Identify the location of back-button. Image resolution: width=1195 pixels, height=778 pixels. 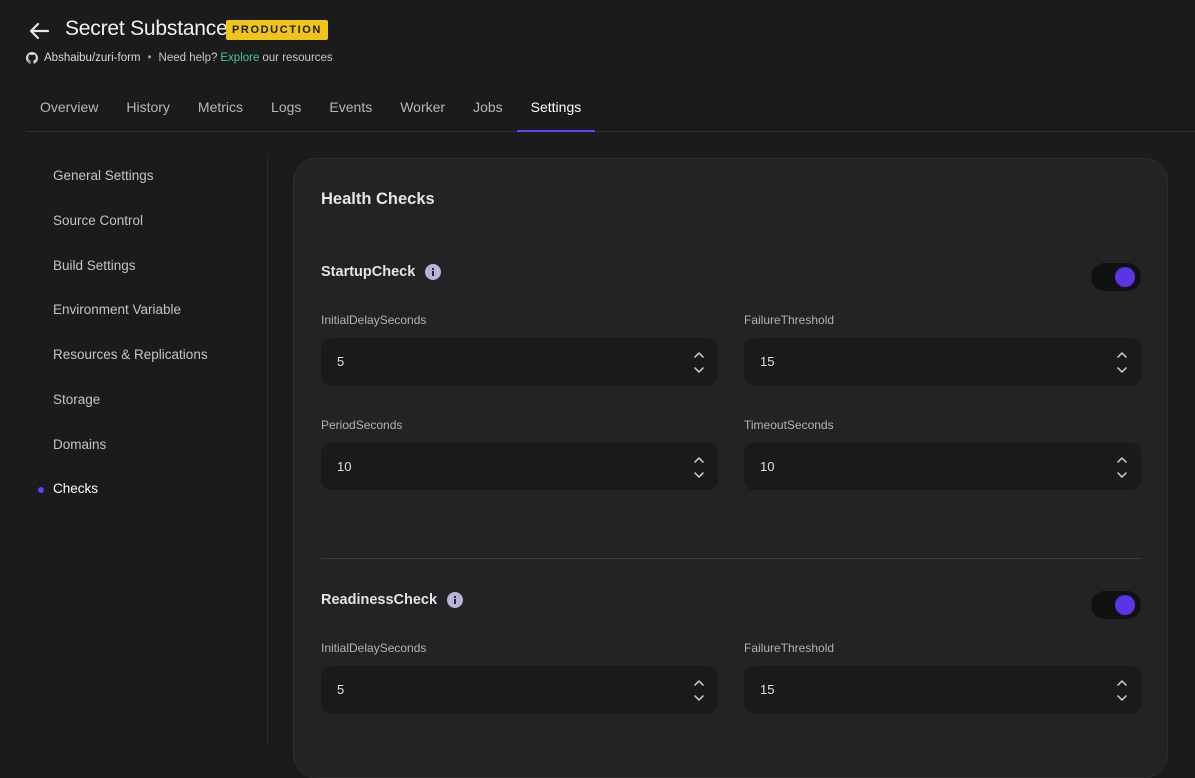
(39, 31).